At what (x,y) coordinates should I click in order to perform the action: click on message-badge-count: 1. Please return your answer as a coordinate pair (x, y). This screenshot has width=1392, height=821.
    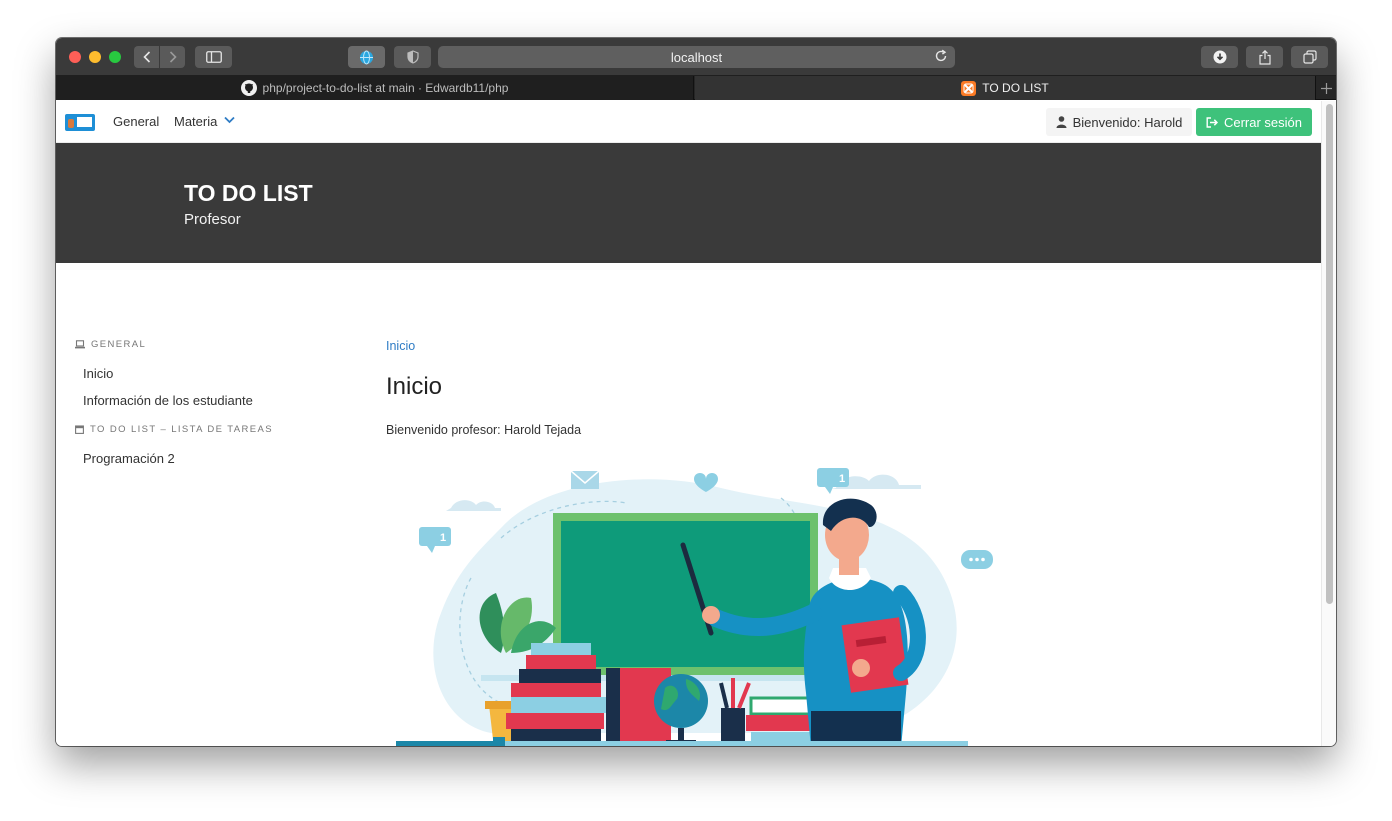
    Looking at the image, I should click on (842, 479).